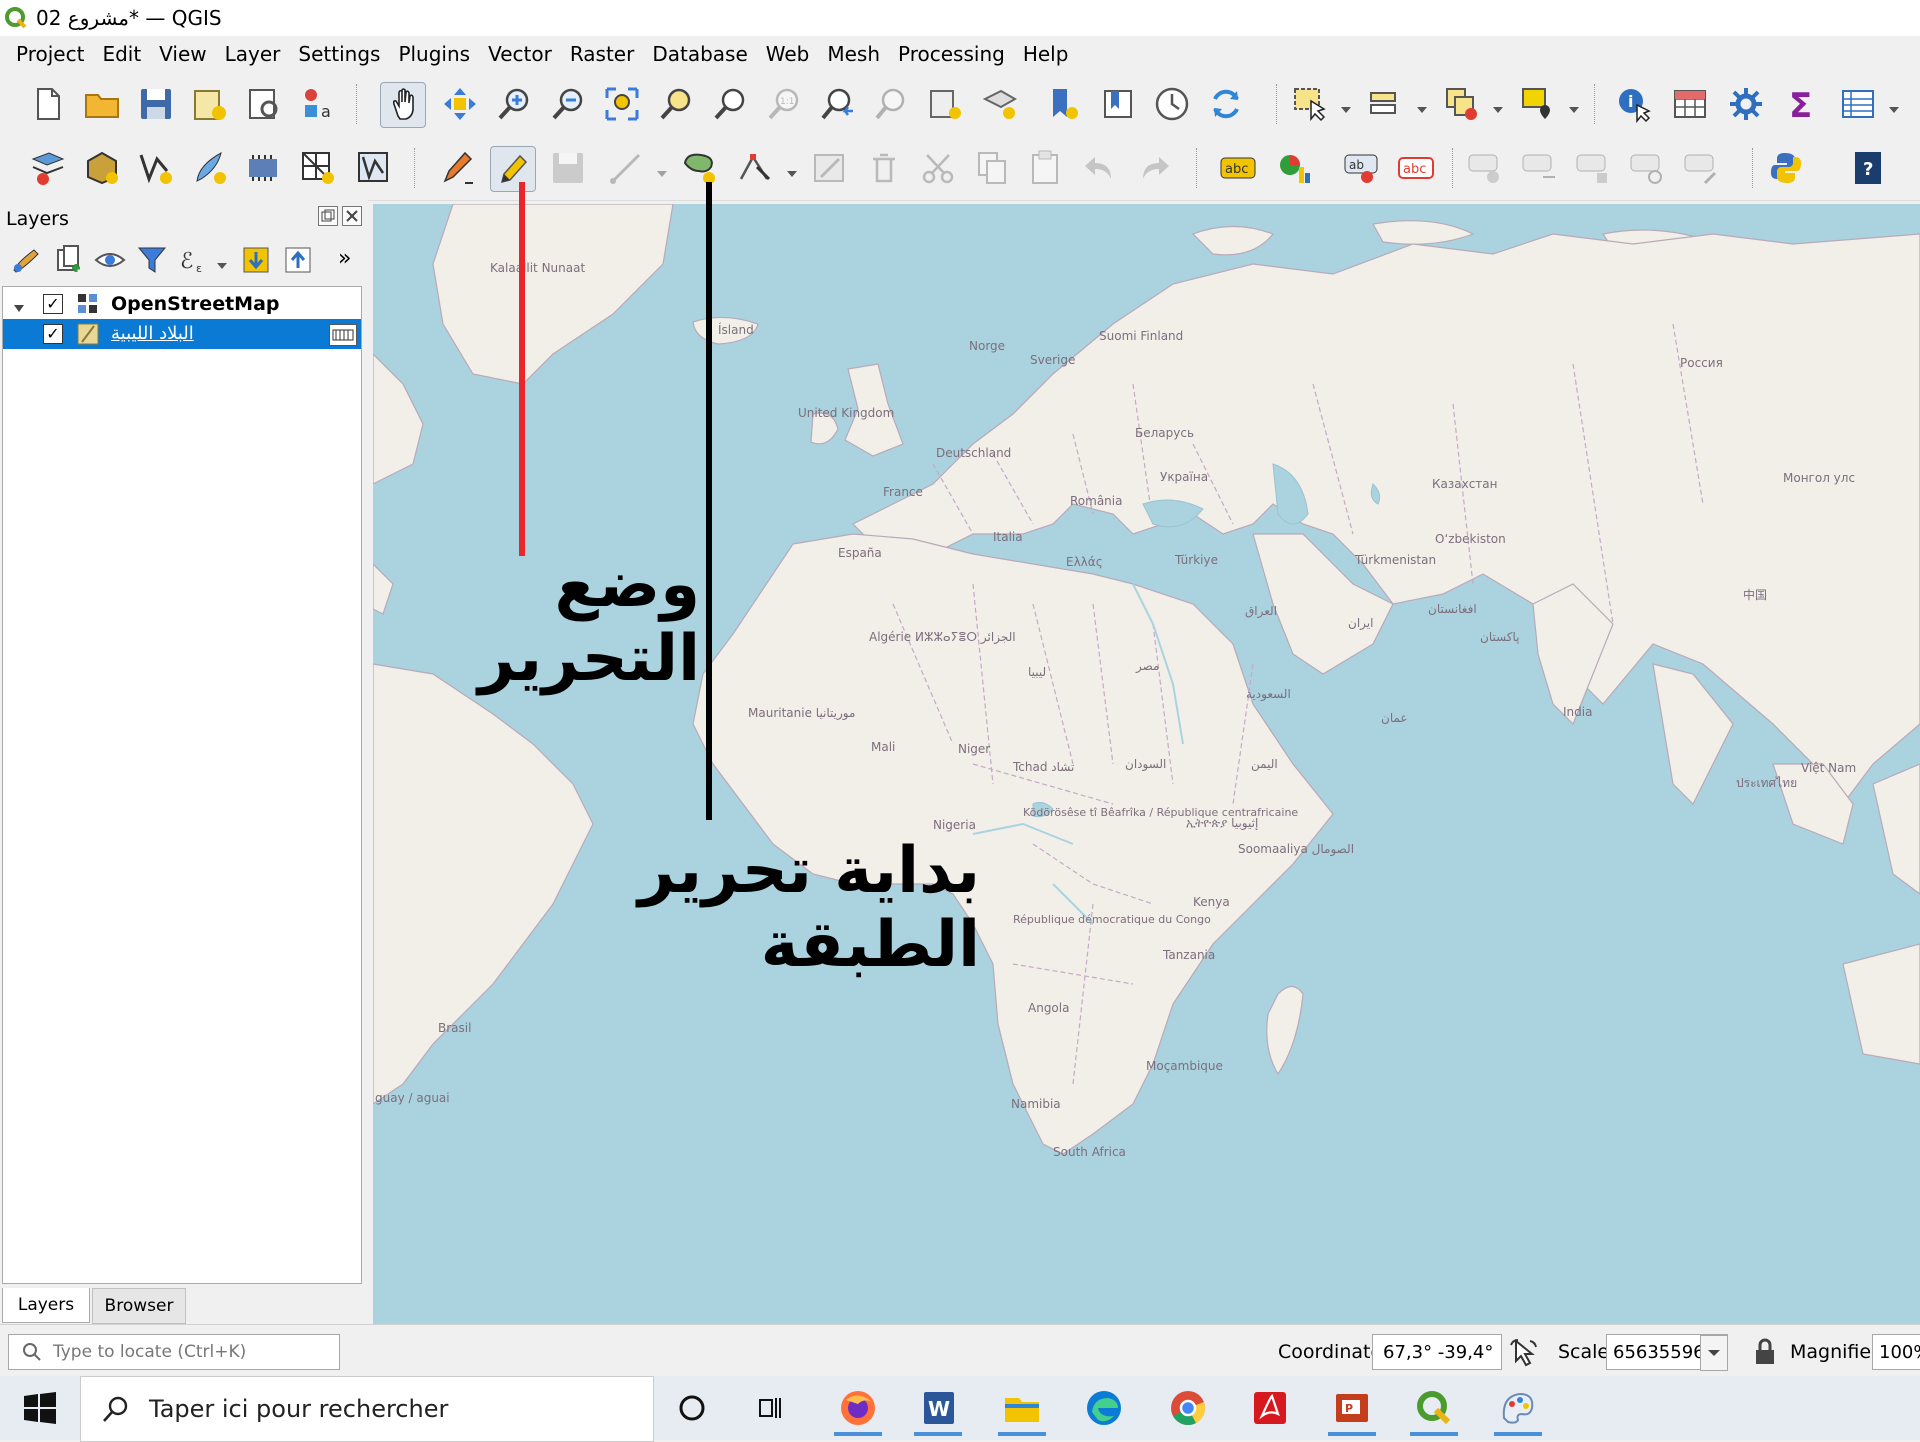  What do you see at coordinates (1634, 104) in the screenshot?
I see `identify-features-icon: i` at bounding box center [1634, 104].